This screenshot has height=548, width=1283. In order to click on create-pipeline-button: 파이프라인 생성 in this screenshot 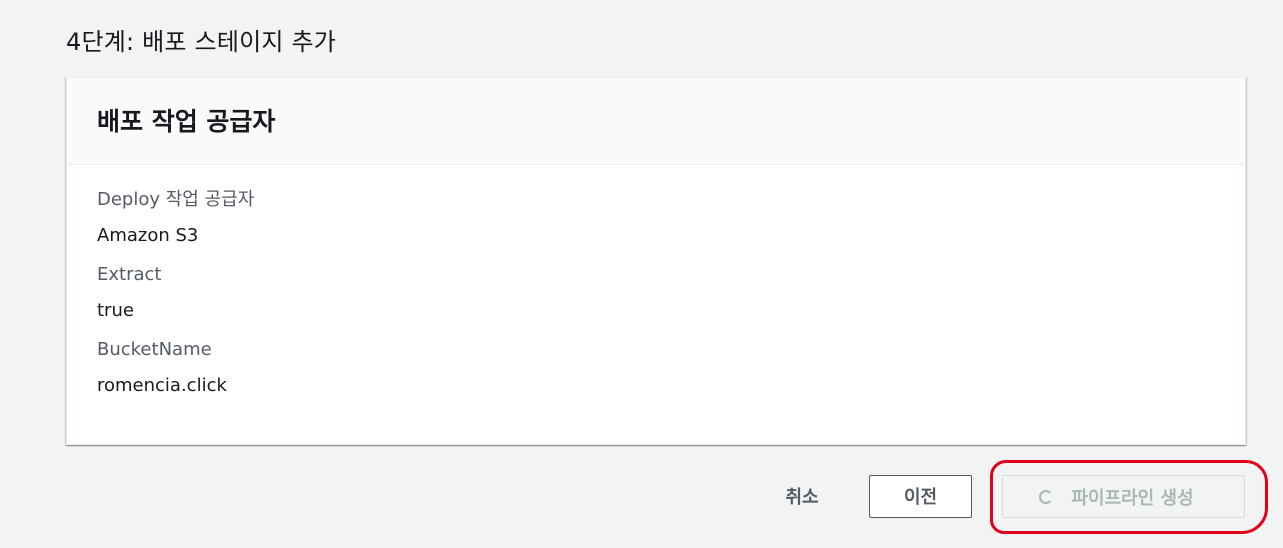, I will do `click(1123, 496)`.